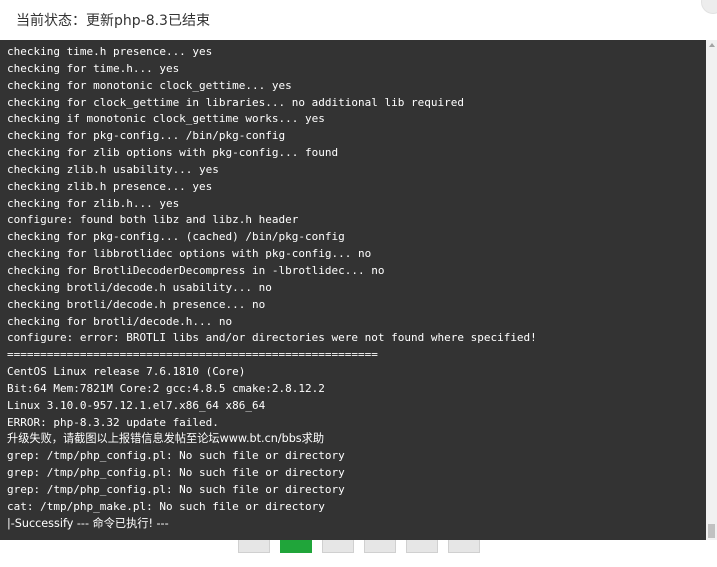 The height and width of the screenshot is (567, 717). Describe the element at coordinates (110, 51) in the screenshot. I see `console-line: checking time.h presence... yes` at that location.